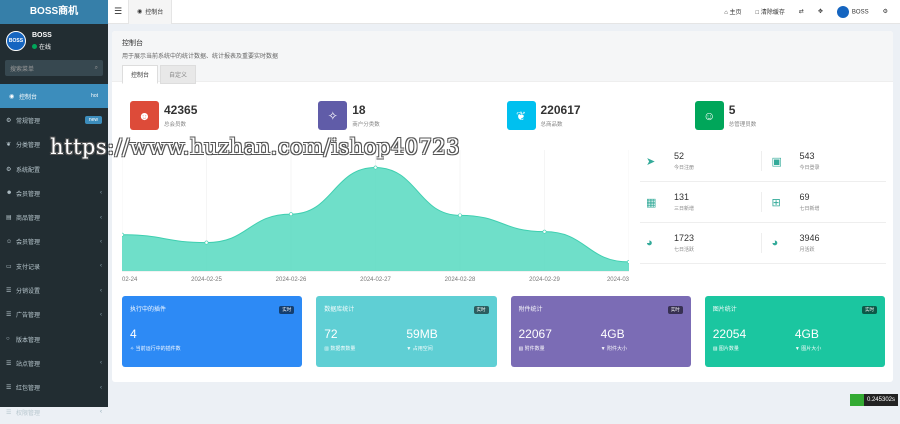 This screenshot has height=424, width=900. What do you see at coordinates (535, 334) in the screenshot?
I see `card-value: 22067` at bounding box center [535, 334].